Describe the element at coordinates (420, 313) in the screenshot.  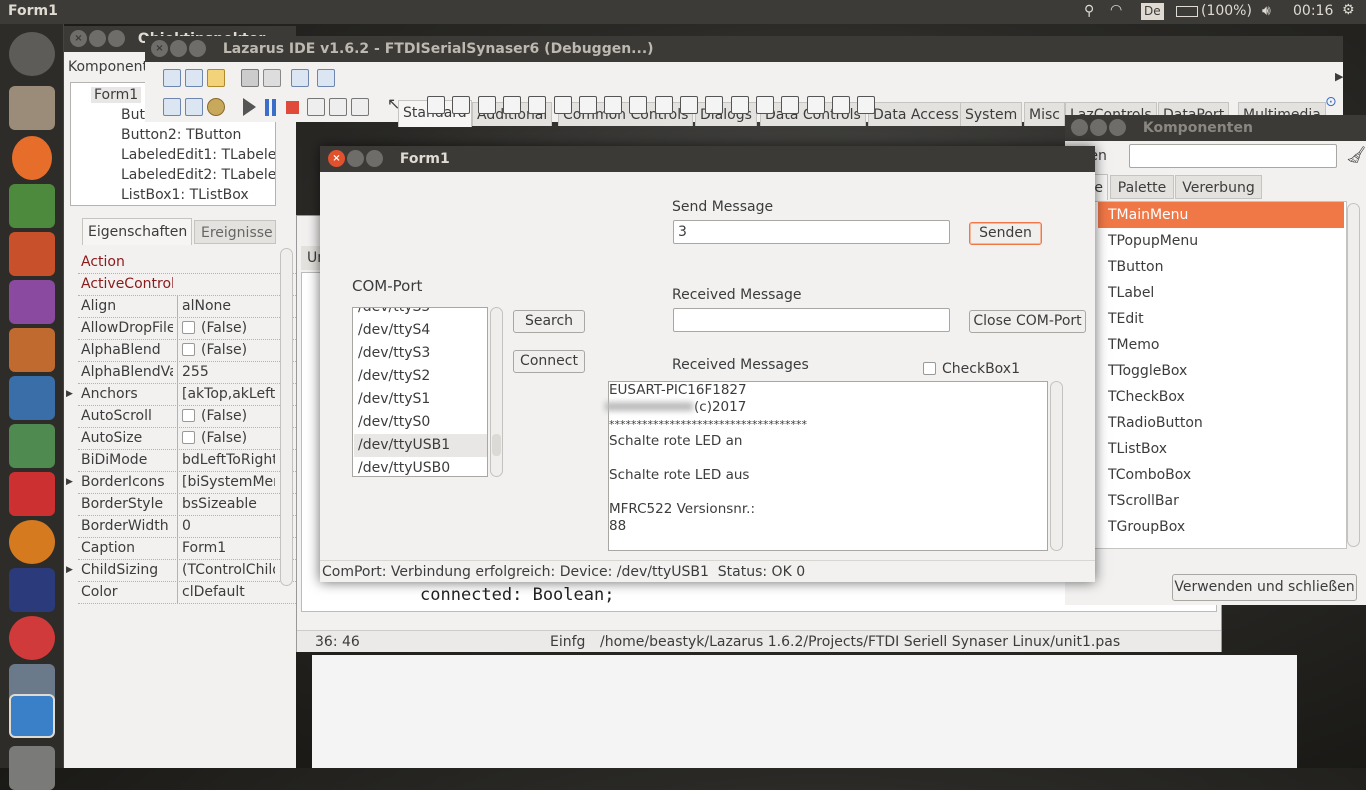
I see `com-port-item: /dev/ttyS5` at that location.